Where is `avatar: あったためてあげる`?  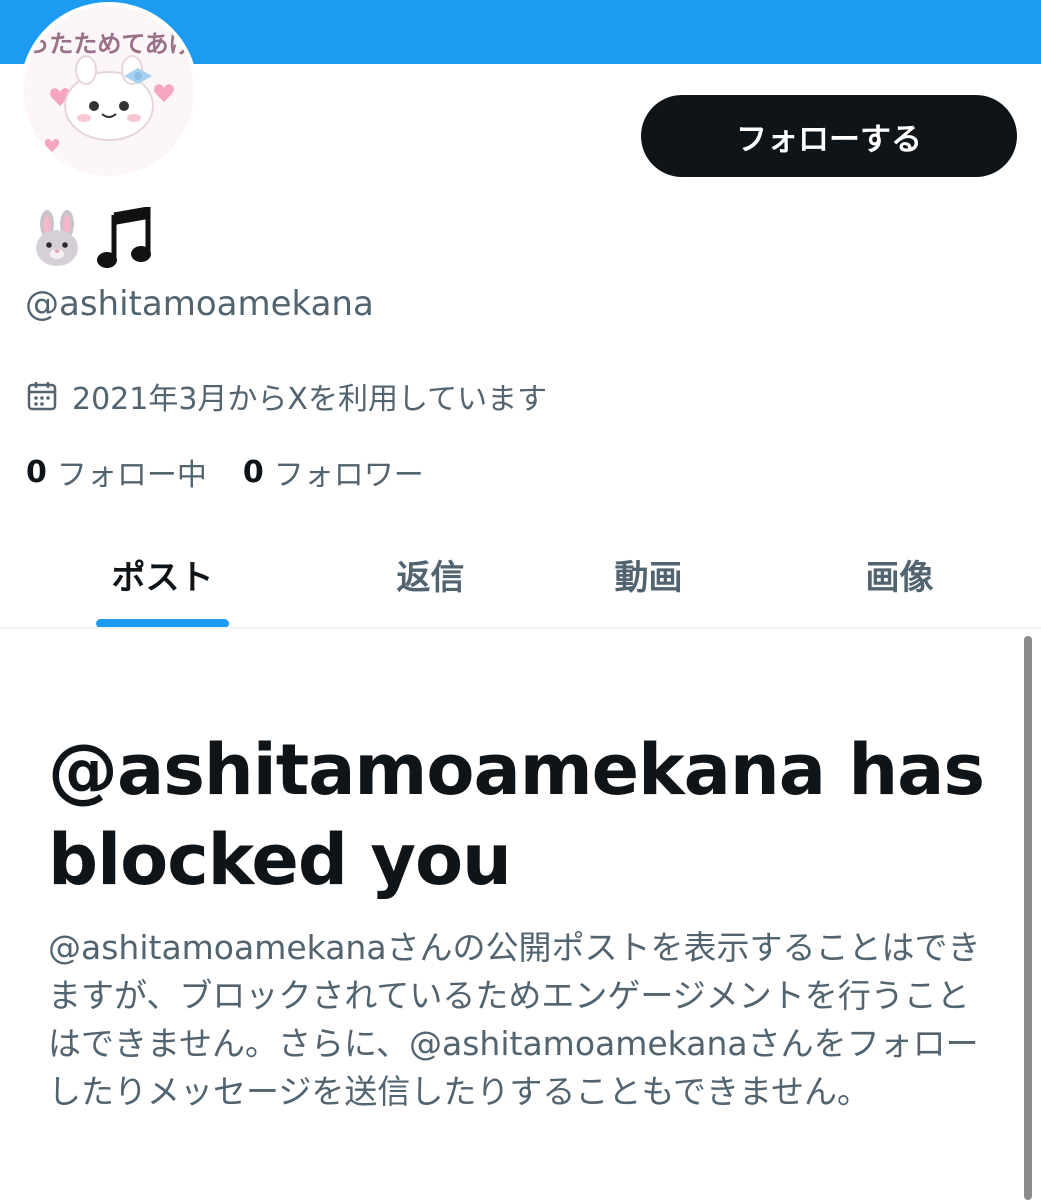 avatar: あったためてあげる is located at coordinates (109, 91).